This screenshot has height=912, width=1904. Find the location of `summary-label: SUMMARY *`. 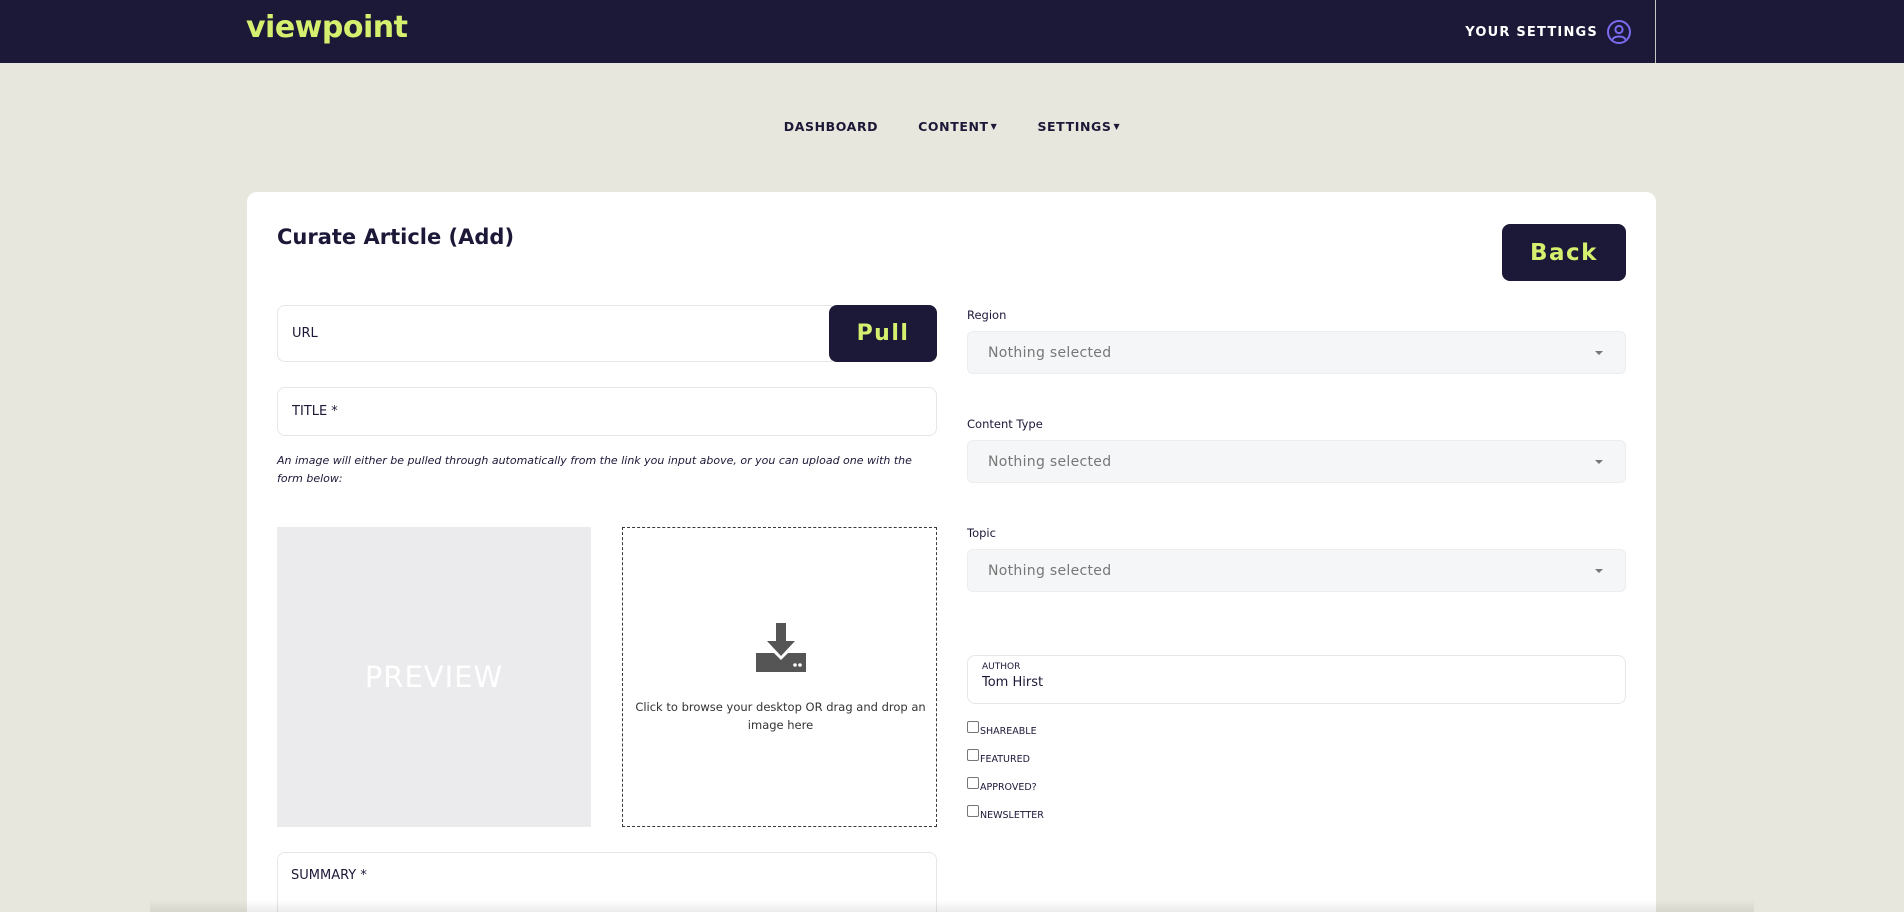

summary-label: SUMMARY * is located at coordinates (329, 875).